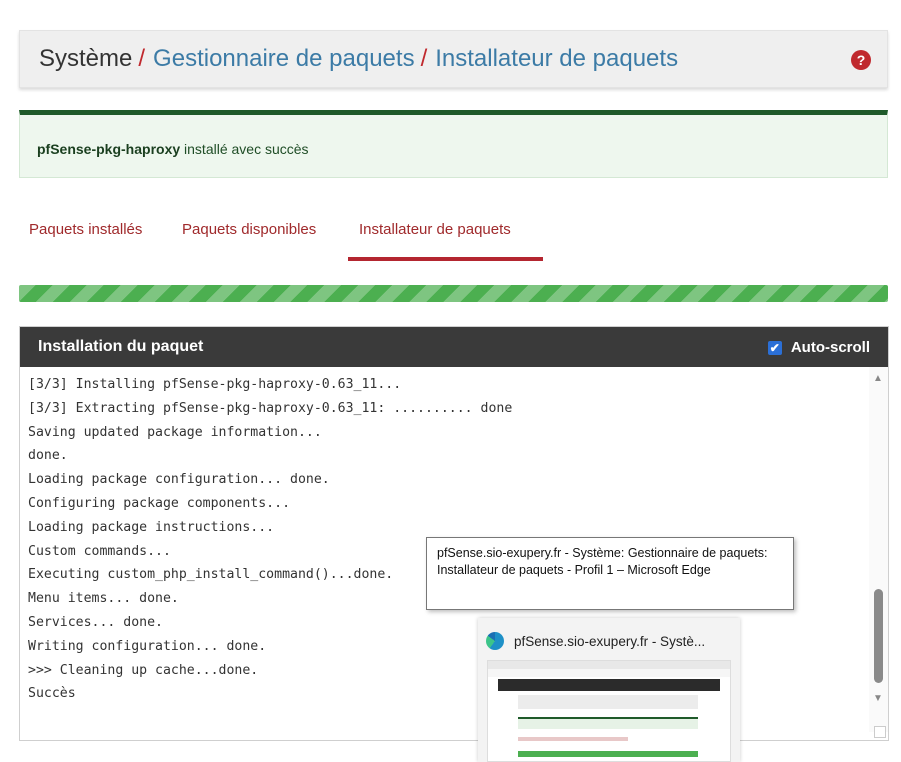 This screenshot has height=762, width=901. I want to click on console-line: Loading package configuration... done., so click(179, 480).